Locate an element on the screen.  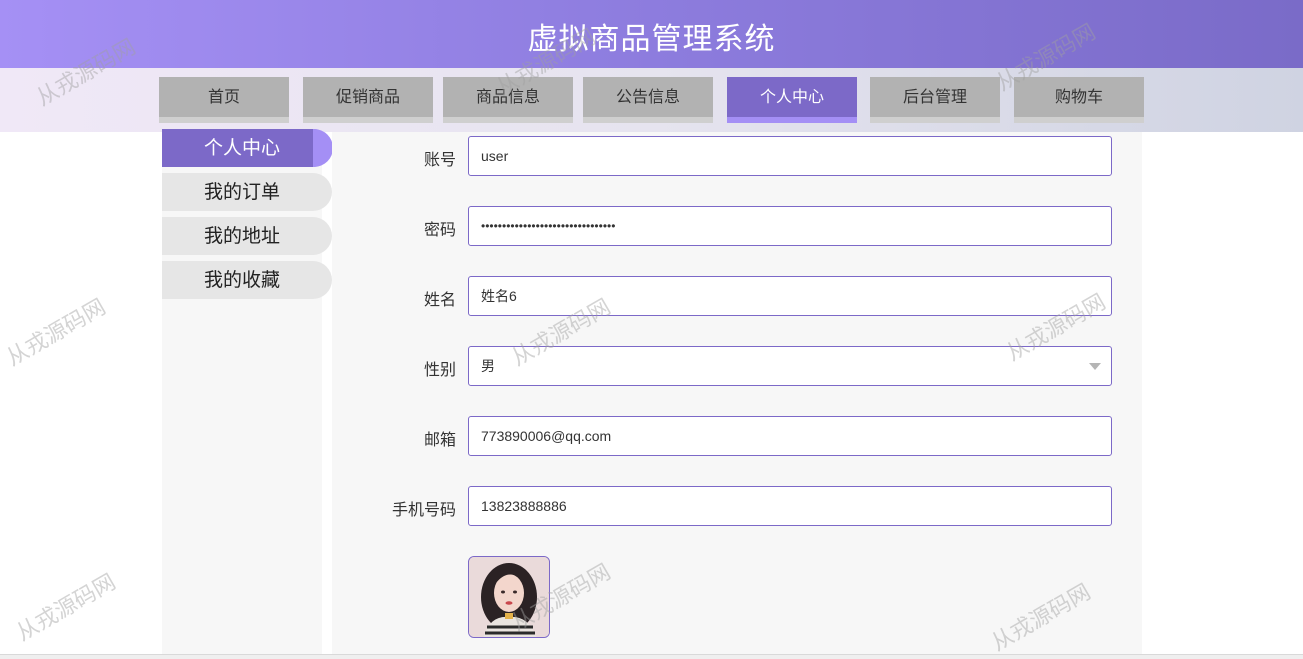
sidebar-item-label: 个人中心 is located at coordinates (241, 148).